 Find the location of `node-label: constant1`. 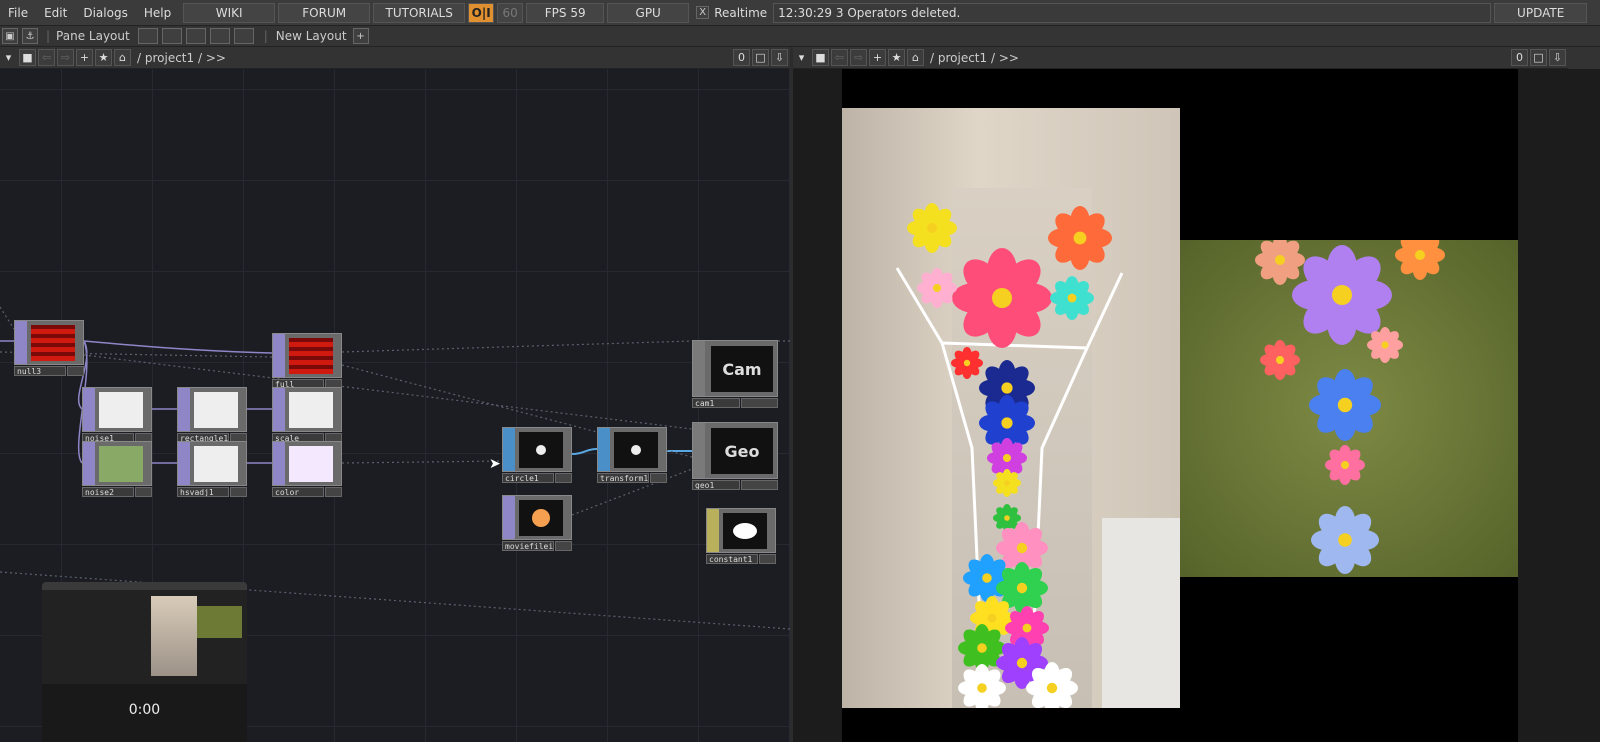

node-label: constant1 is located at coordinates (732, 559).